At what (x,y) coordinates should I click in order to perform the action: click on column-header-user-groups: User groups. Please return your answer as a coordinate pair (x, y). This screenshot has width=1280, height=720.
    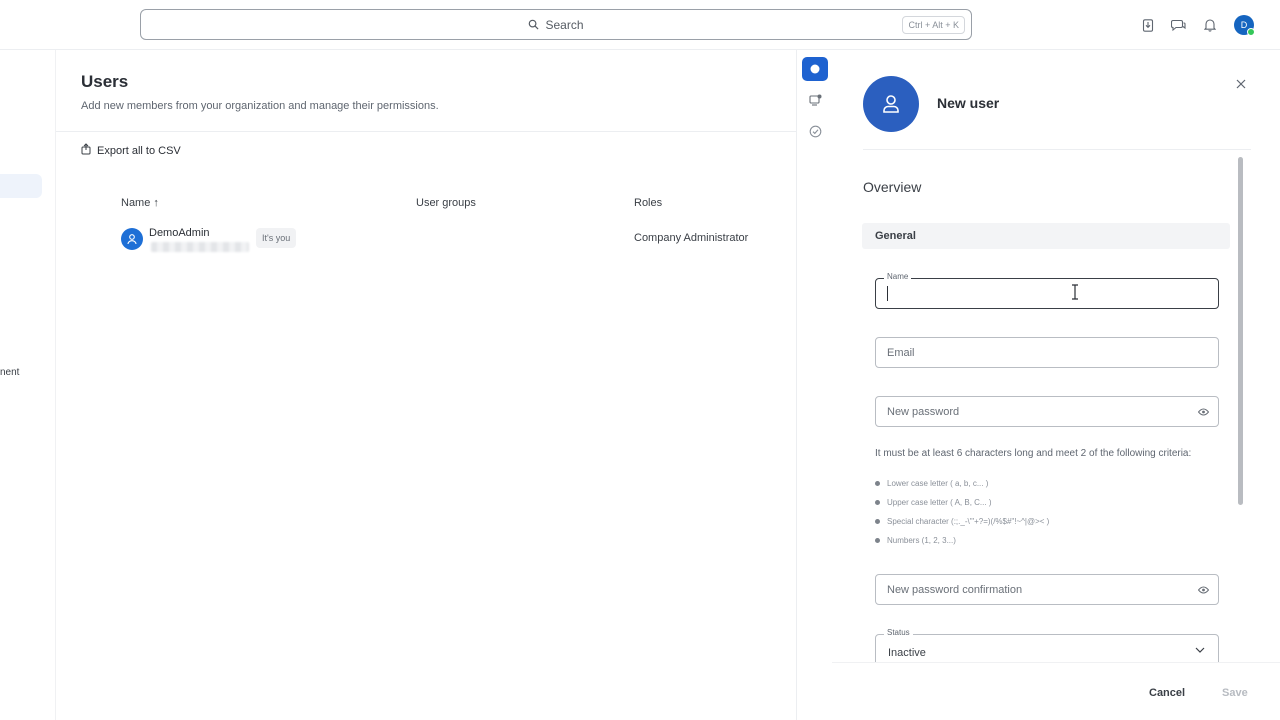
    Looking at the image, I should click on (446, 203).